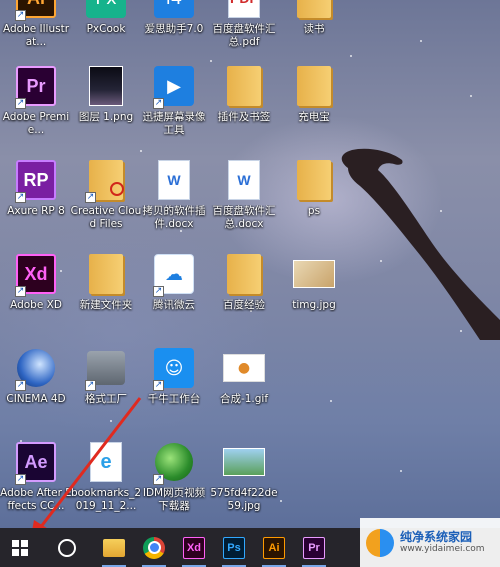  What do you see at coordinates (244, 399) in the screenshot?
I see `desktop-icon-label: 合成-1.gif` at bounding box center [244, 399].